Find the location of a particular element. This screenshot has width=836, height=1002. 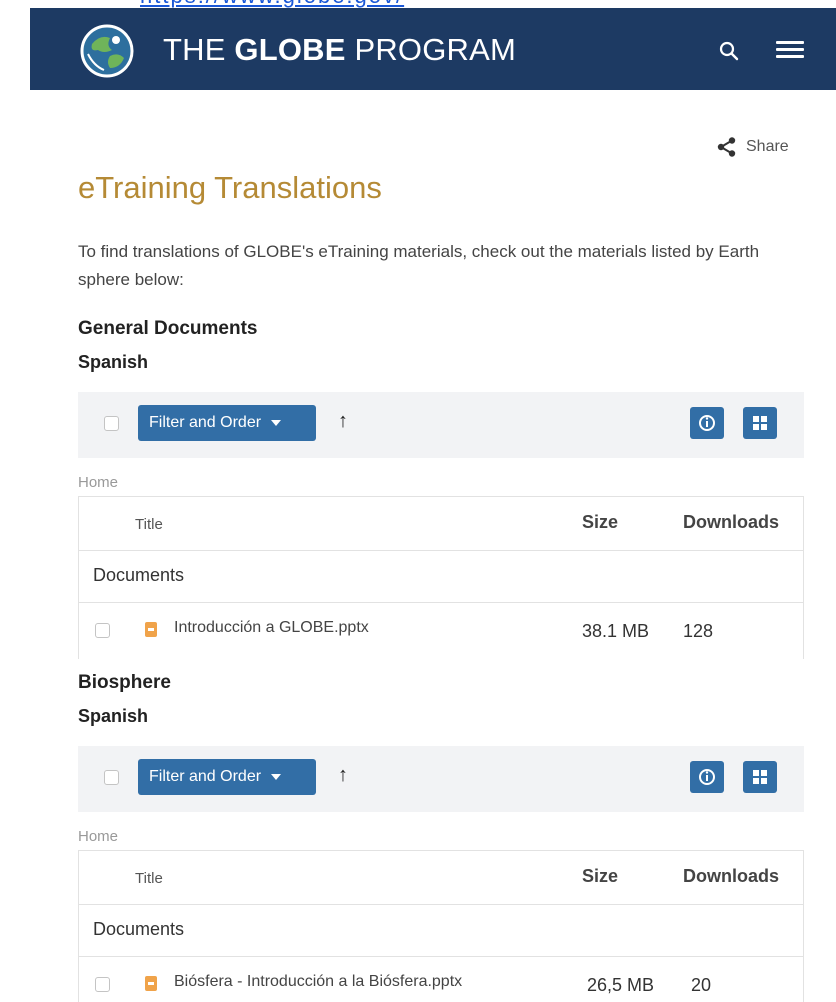

file-size: 38.1 MB is located at coordinates (616, 631).